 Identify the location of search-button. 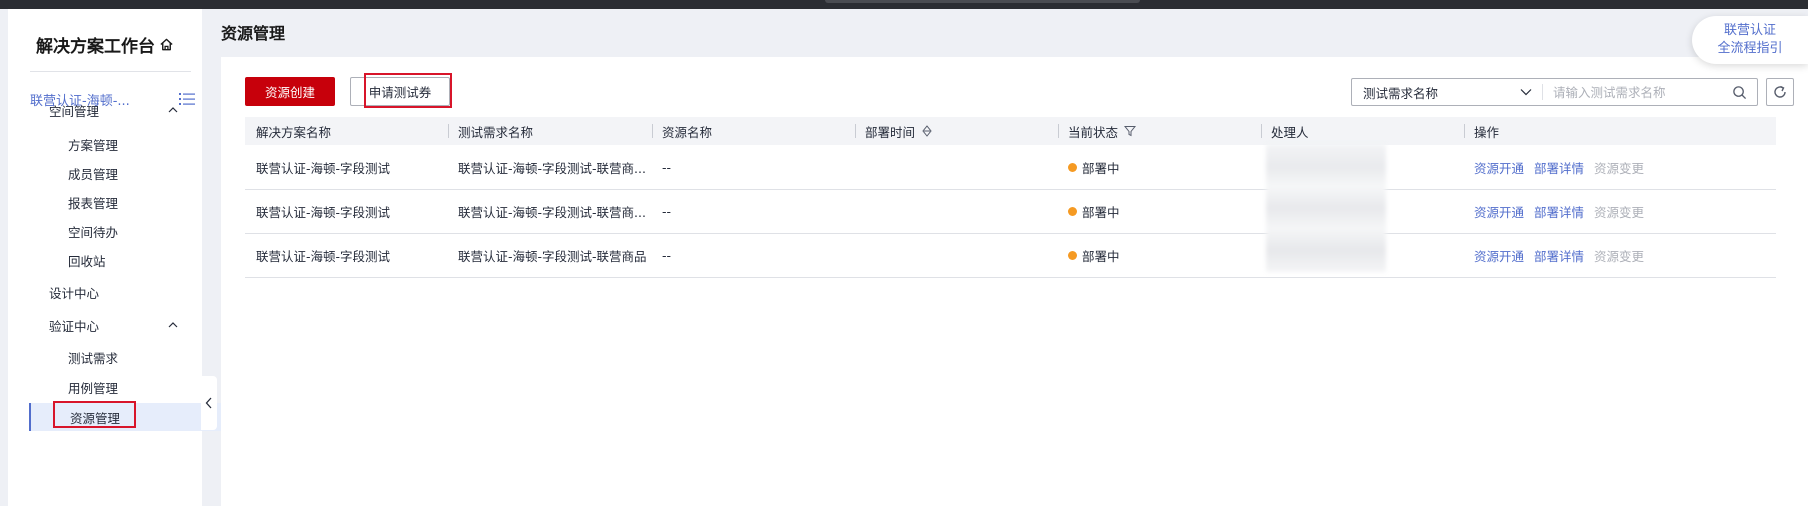
(1744, 92).